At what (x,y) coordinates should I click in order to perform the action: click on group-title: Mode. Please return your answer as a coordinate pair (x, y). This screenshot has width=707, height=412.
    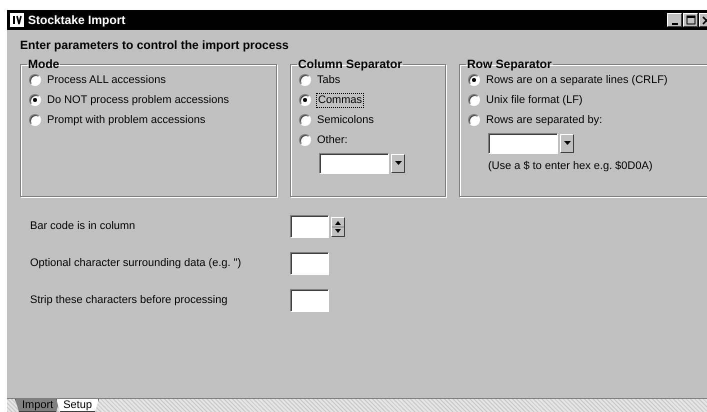
    Looking at the image, I should click on (43, 64).